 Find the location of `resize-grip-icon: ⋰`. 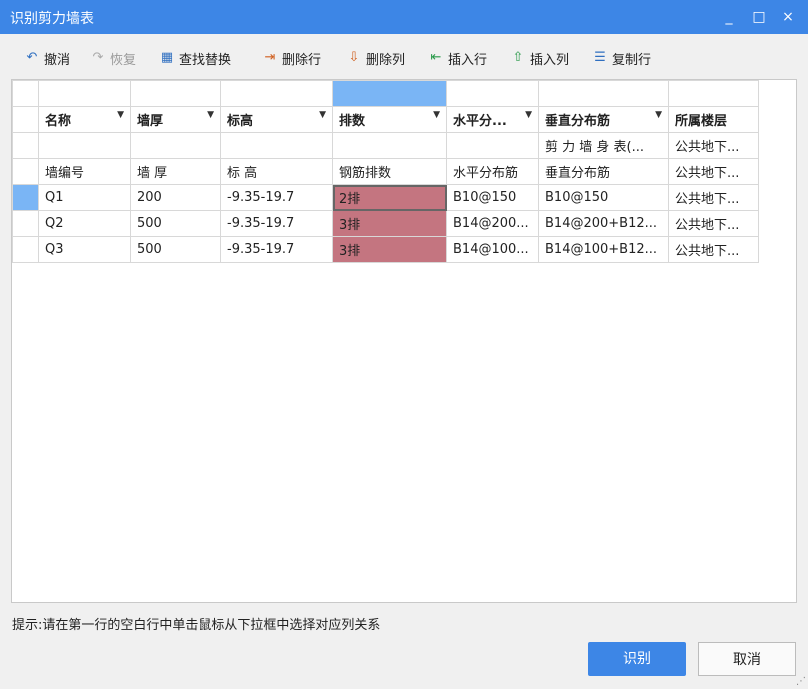

resize-grip-icon: ⋰ is located at coordinates (801, 681).